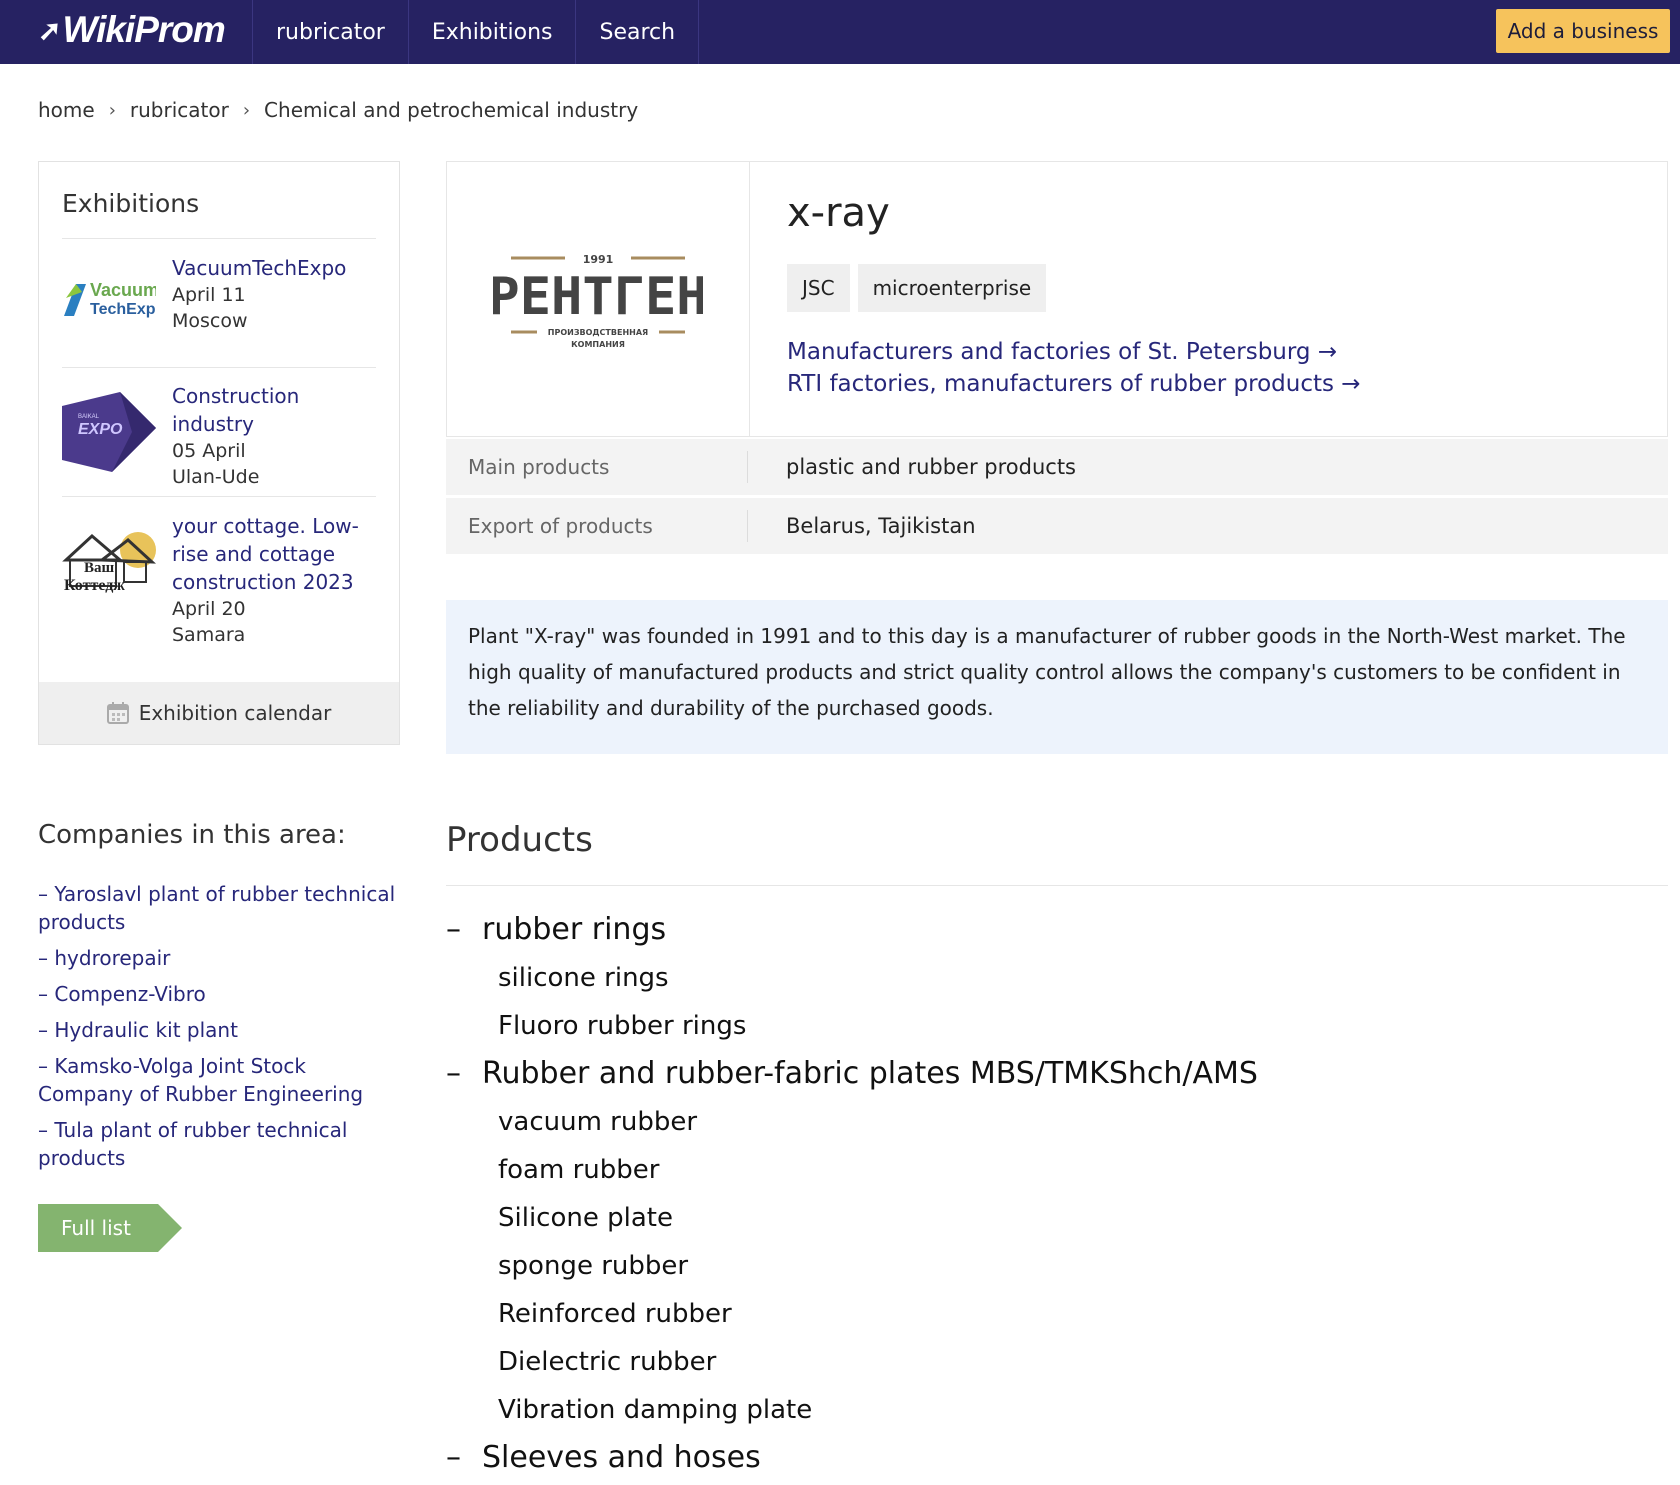 The width and height of the screenshot is (1680, 1485). Describe the element at coordinates (1083, 978) in the screenshot. I see `product-item: silicone rings` at that location.